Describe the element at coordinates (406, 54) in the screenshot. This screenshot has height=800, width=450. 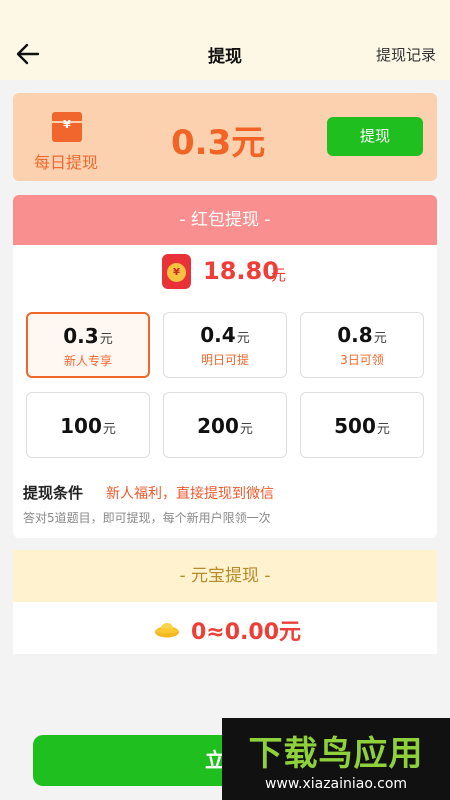
I see `withdraw-history-link: 提现记录` at that location.